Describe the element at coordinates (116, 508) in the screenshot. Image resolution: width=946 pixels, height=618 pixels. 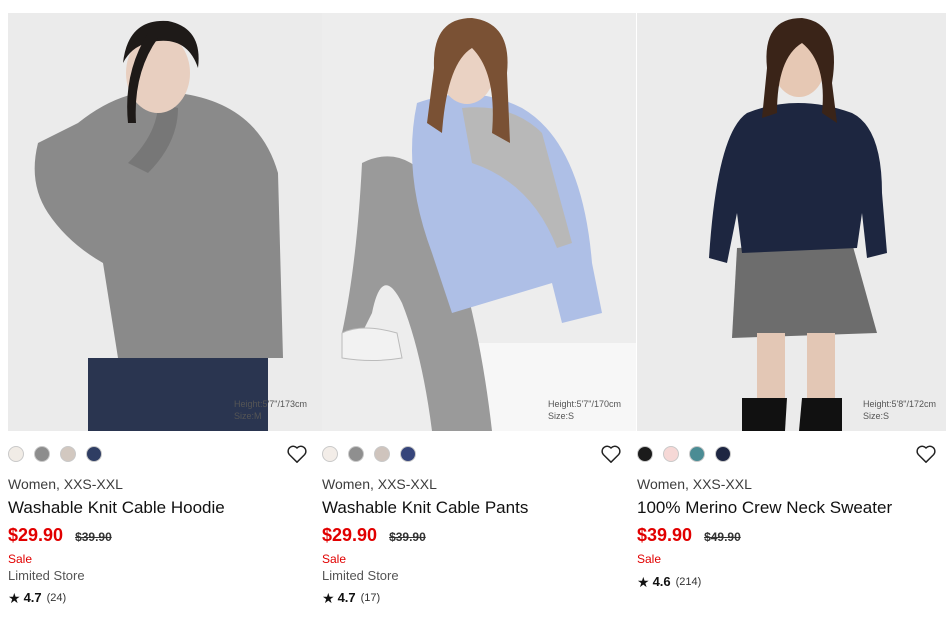
I see `product-name: Washable Knit Cable Hoodie` at that location.